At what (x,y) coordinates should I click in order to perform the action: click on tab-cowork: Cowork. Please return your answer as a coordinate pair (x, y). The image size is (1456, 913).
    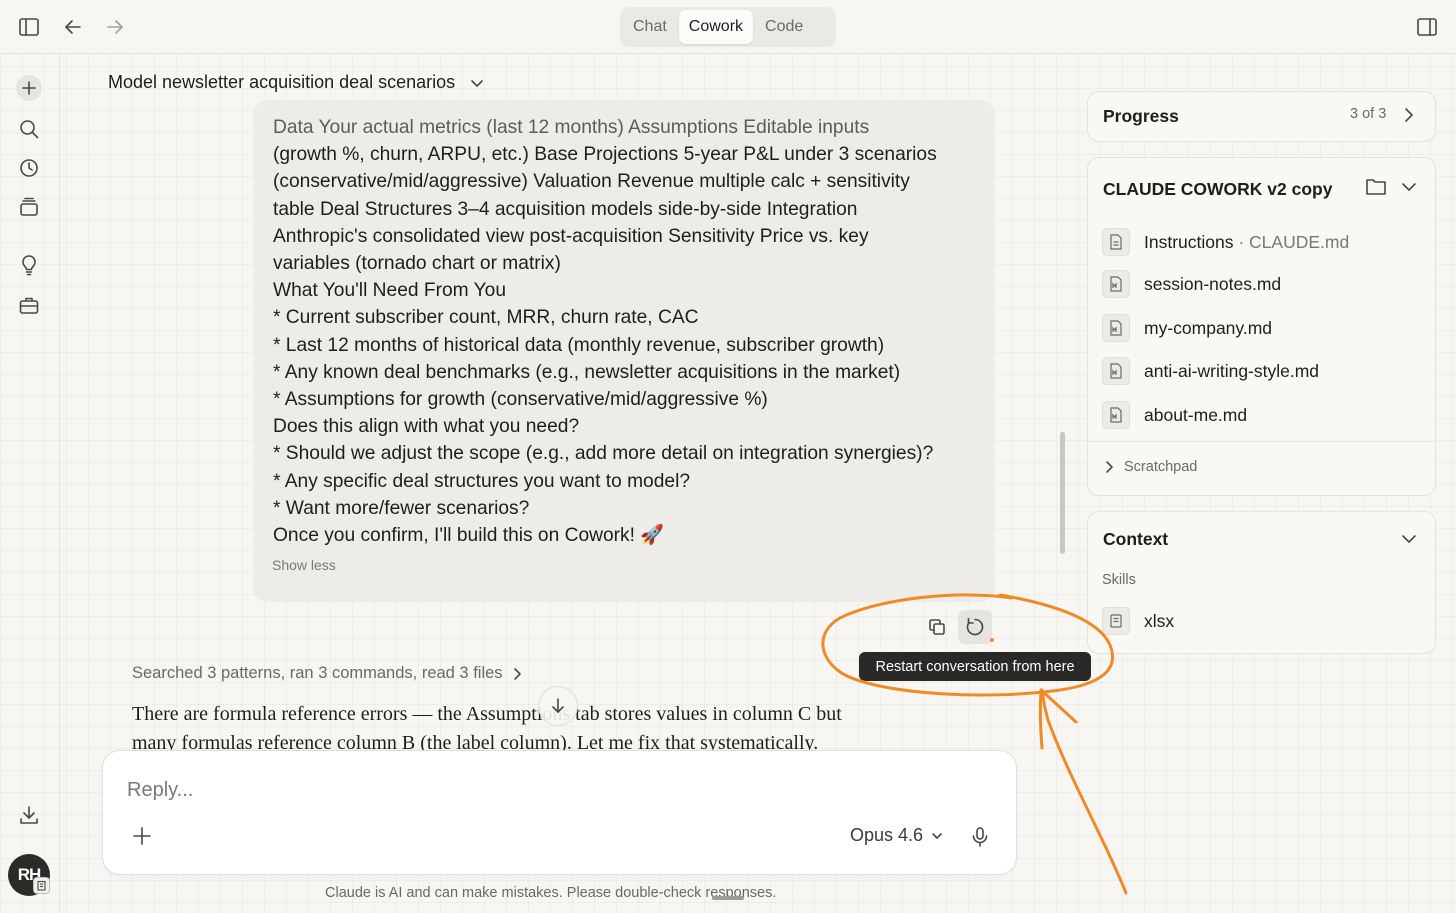
    Looking at the image, I should click on (716, 27).